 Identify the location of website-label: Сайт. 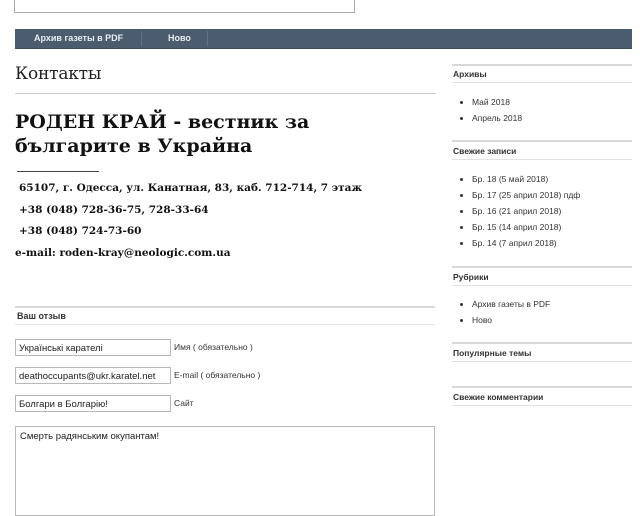
(184, 403).